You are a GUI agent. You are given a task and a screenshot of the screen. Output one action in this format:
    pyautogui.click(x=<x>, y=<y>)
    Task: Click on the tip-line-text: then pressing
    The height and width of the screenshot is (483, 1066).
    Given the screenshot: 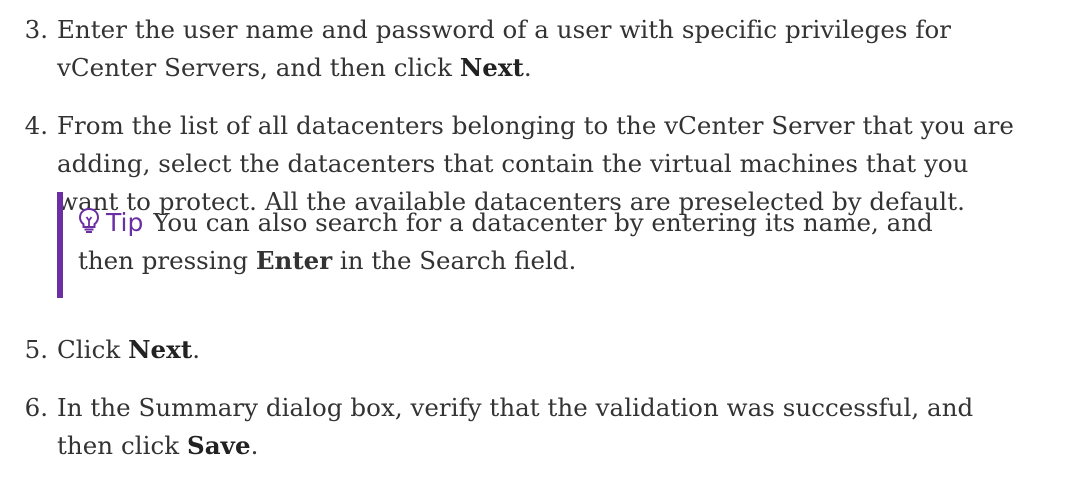 What is the action you would take?
    pyautogui.click(x=167, y=260)
    